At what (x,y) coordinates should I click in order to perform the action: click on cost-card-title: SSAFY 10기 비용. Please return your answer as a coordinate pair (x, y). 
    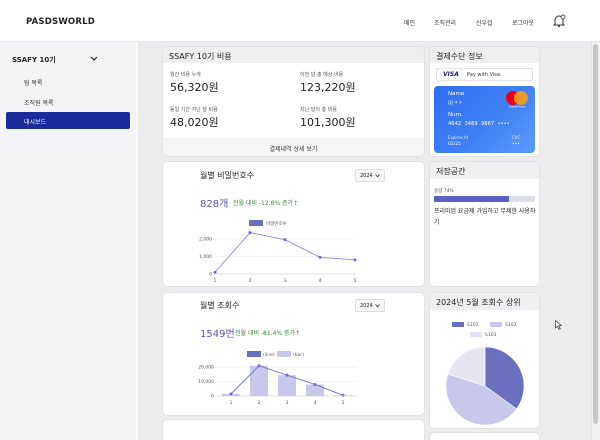
    Looking at the image, I should click on (293, 55).